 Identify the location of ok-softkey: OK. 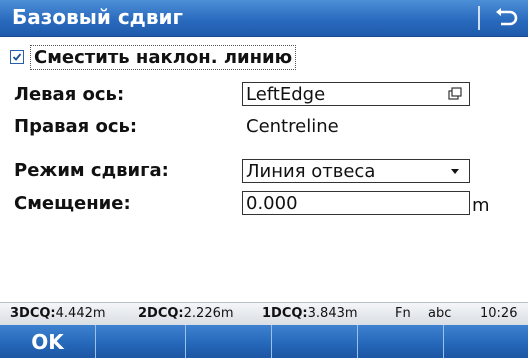
(48, 341).